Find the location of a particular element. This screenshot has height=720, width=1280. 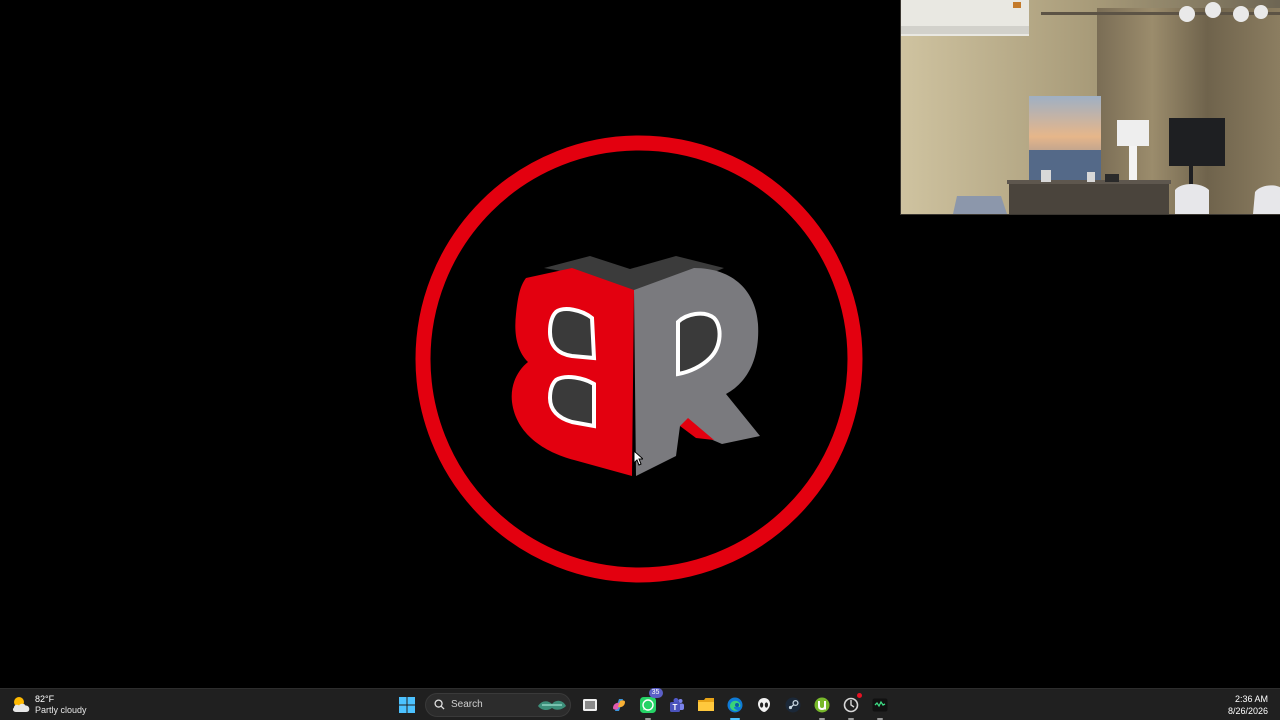

copilot-icon is located at coordinates (618, 704).